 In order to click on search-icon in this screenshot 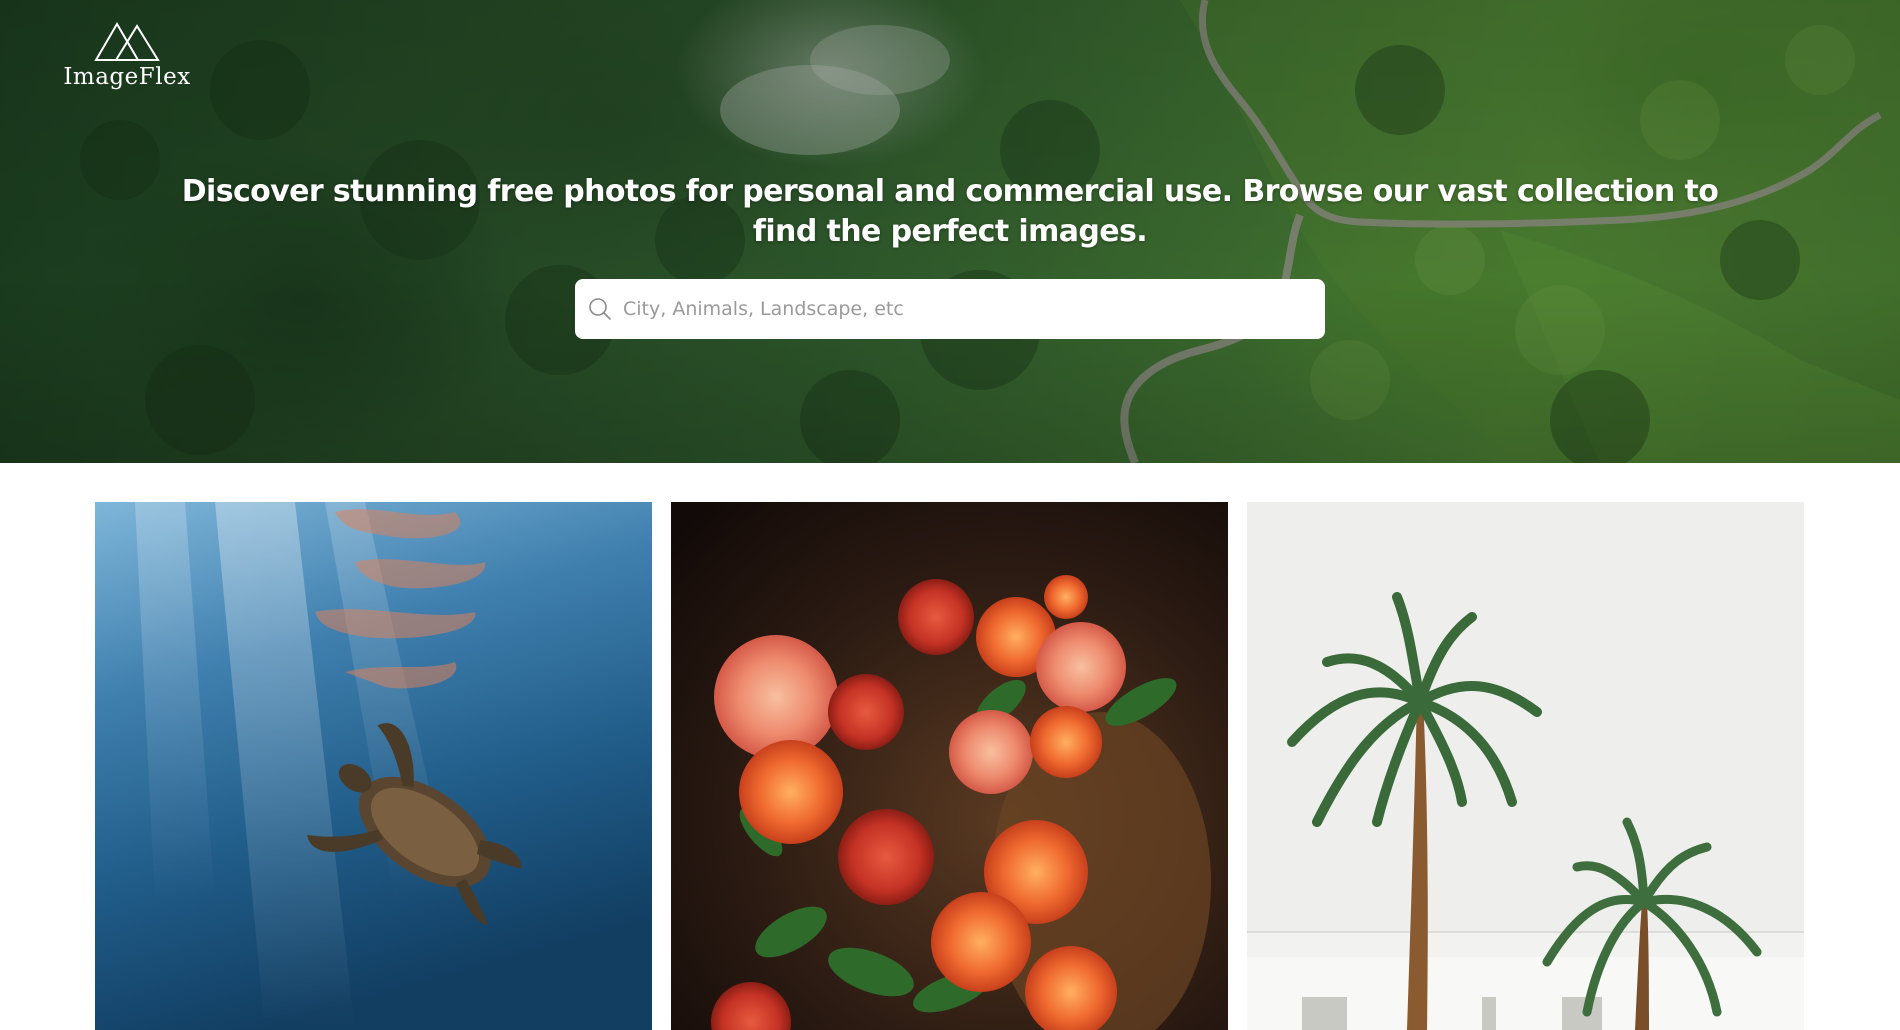, I will do `click(600, 309)`.